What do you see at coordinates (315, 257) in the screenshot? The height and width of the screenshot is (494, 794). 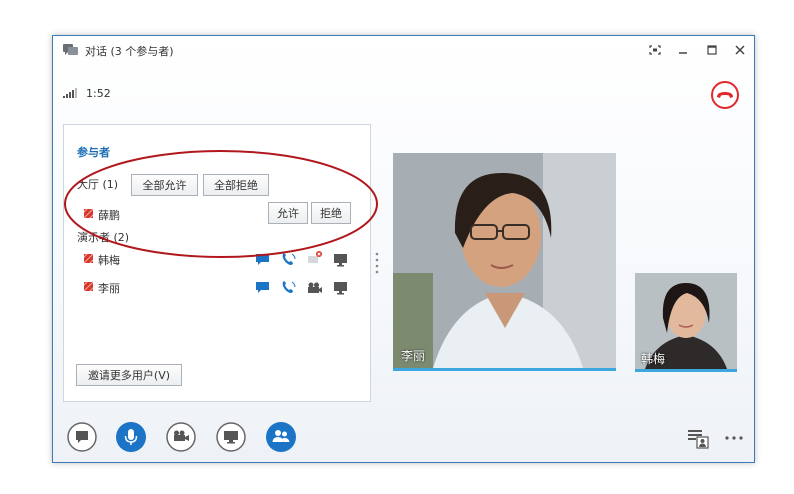 I see `video-off-icon` at bounding box center [315, 257].